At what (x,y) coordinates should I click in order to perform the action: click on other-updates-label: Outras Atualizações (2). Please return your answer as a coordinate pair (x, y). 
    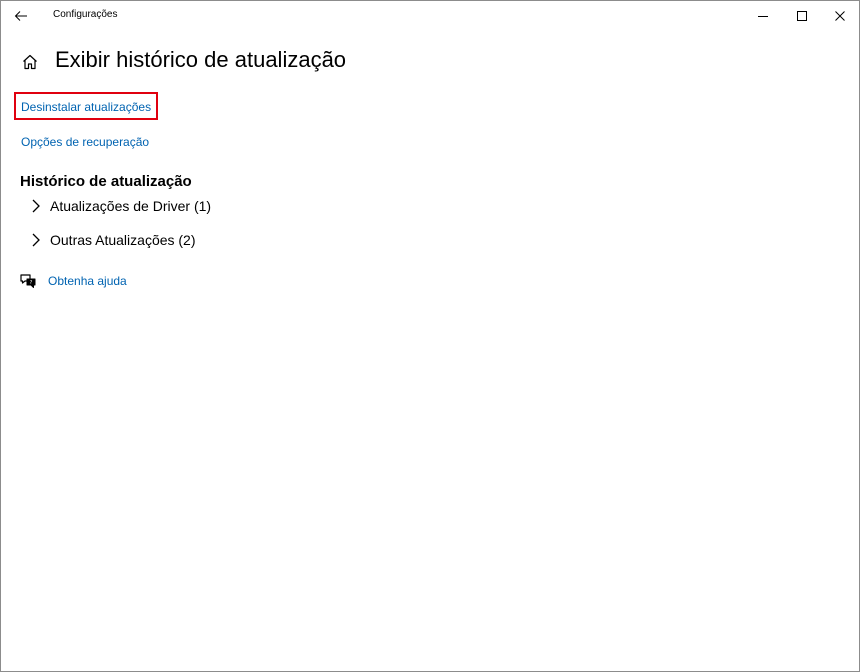
    Looking at the image, I should click on (123, 240).